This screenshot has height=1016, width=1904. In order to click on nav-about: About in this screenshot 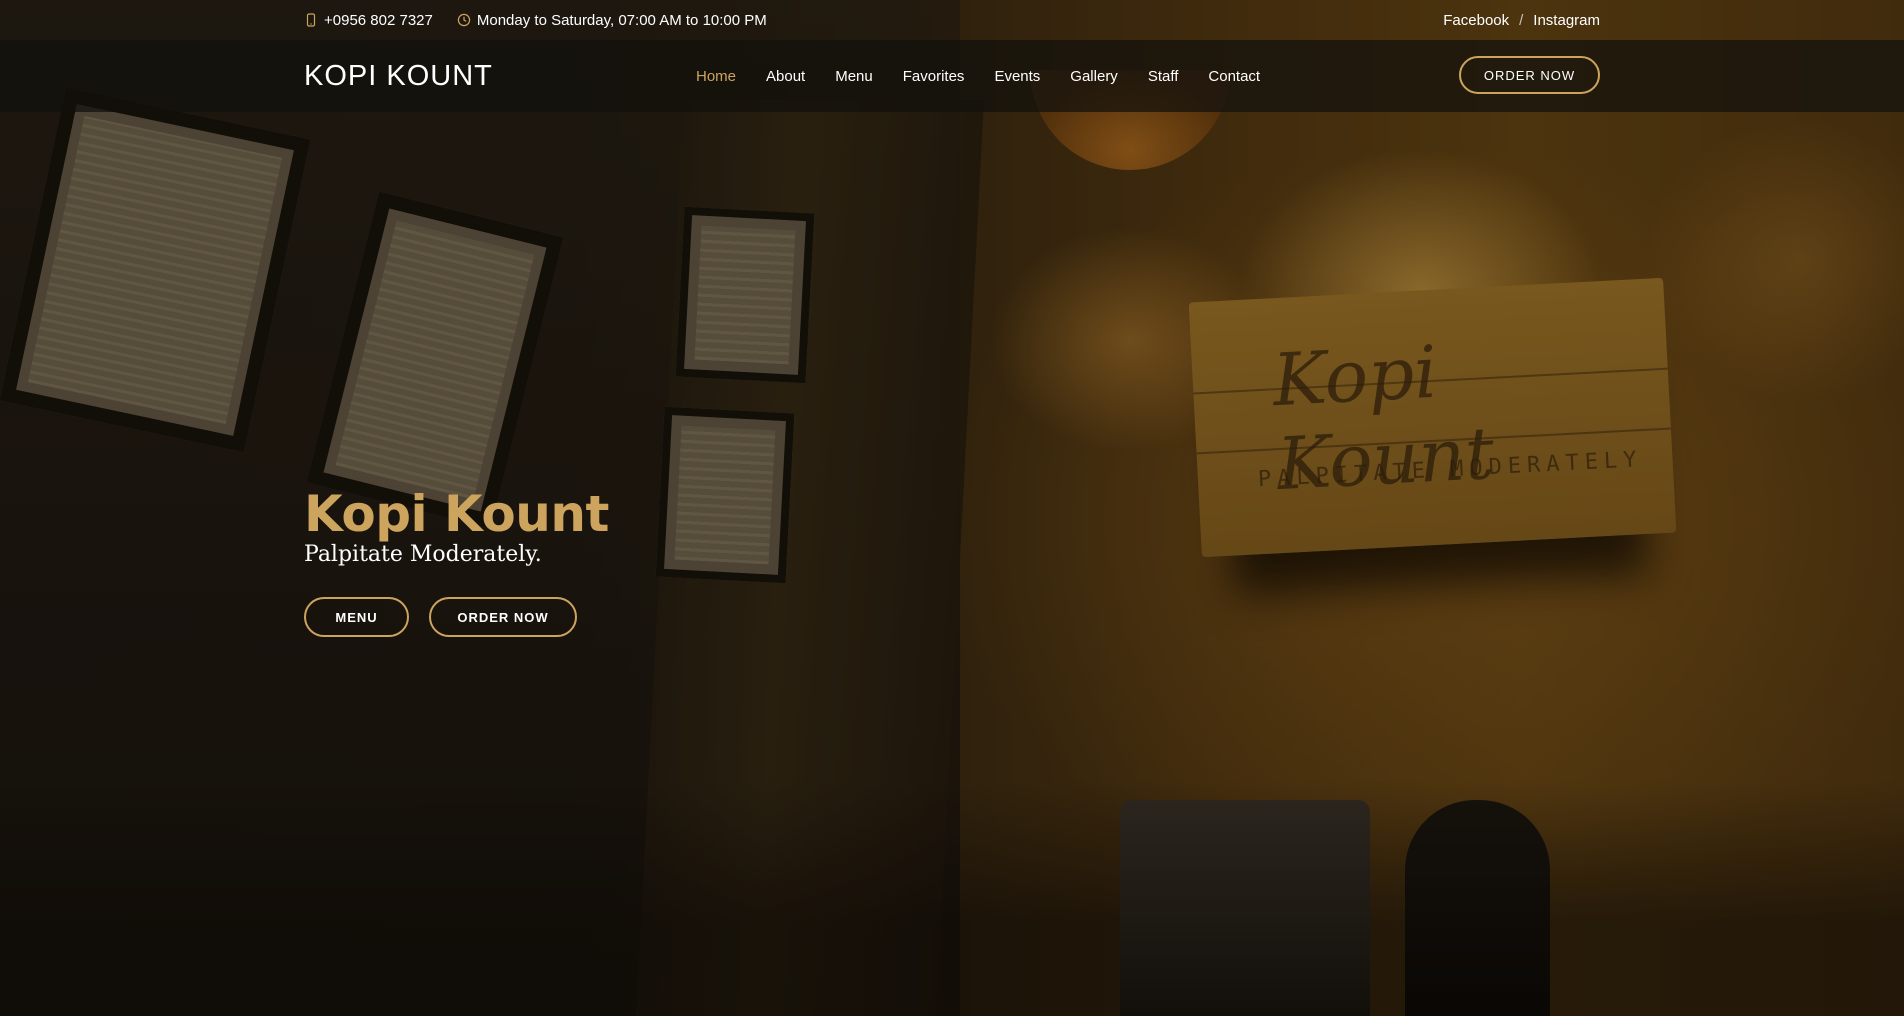, I will do `click(785, 76)`.